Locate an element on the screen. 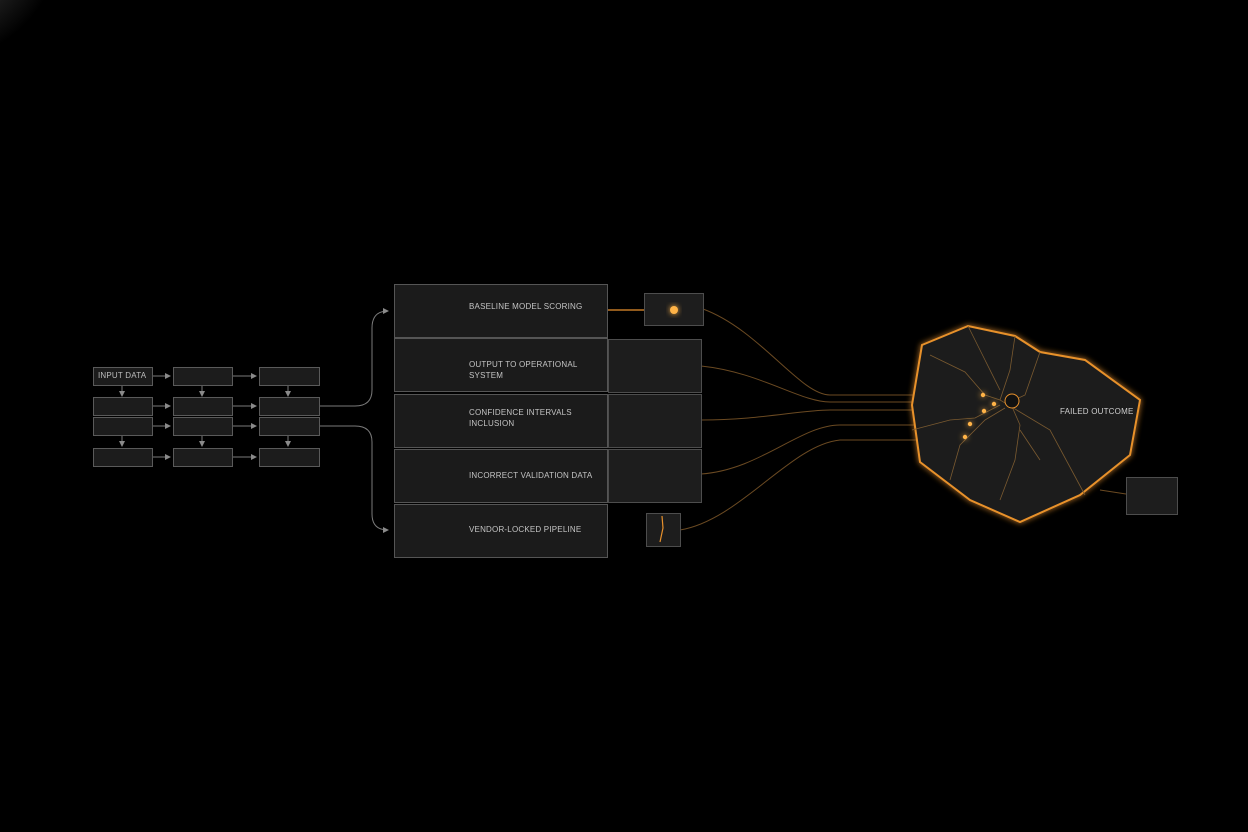 Image resolution: width=1248 pixels, height=832 pixels. stage-confidence-intervals-inclusion: CONFIDENCE INTERVALS INCLUSION is located at coordinates (501, 421).